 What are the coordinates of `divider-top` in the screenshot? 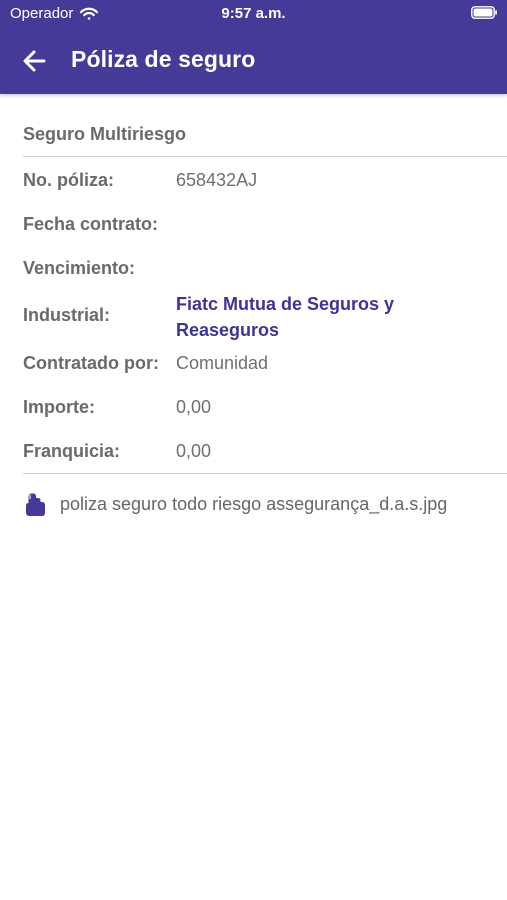 It's located at (265, 156).